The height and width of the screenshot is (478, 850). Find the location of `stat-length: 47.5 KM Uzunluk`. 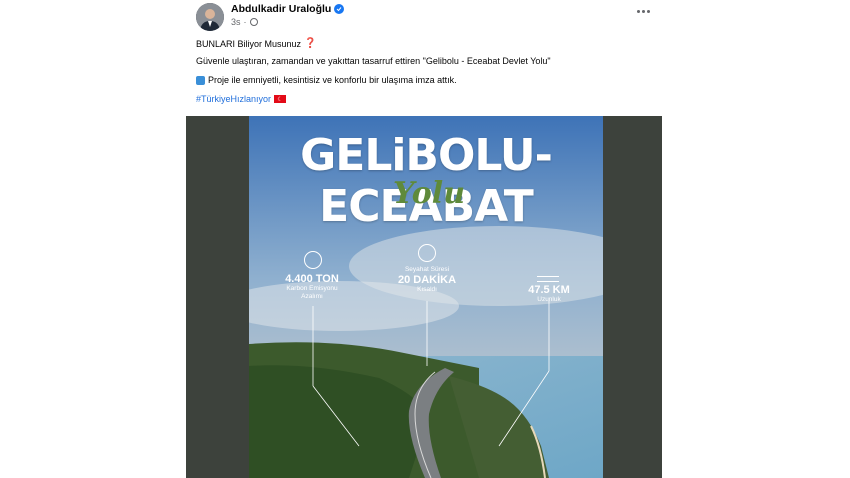

stat-length: 47.5 KM Uzunluk is located at coordinates (549, 294).